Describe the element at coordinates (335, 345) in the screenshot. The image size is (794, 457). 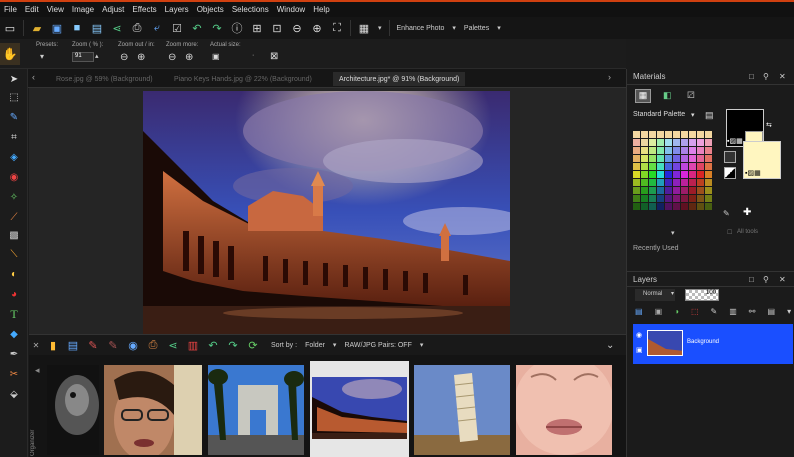
I see `sort-folder-arrow: ▾` at that location.